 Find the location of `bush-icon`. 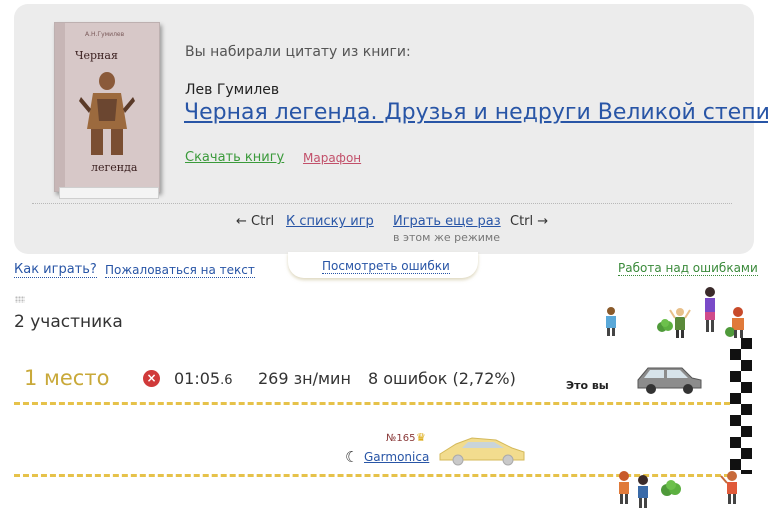

bush-icon is located at coordinates (671, 488).